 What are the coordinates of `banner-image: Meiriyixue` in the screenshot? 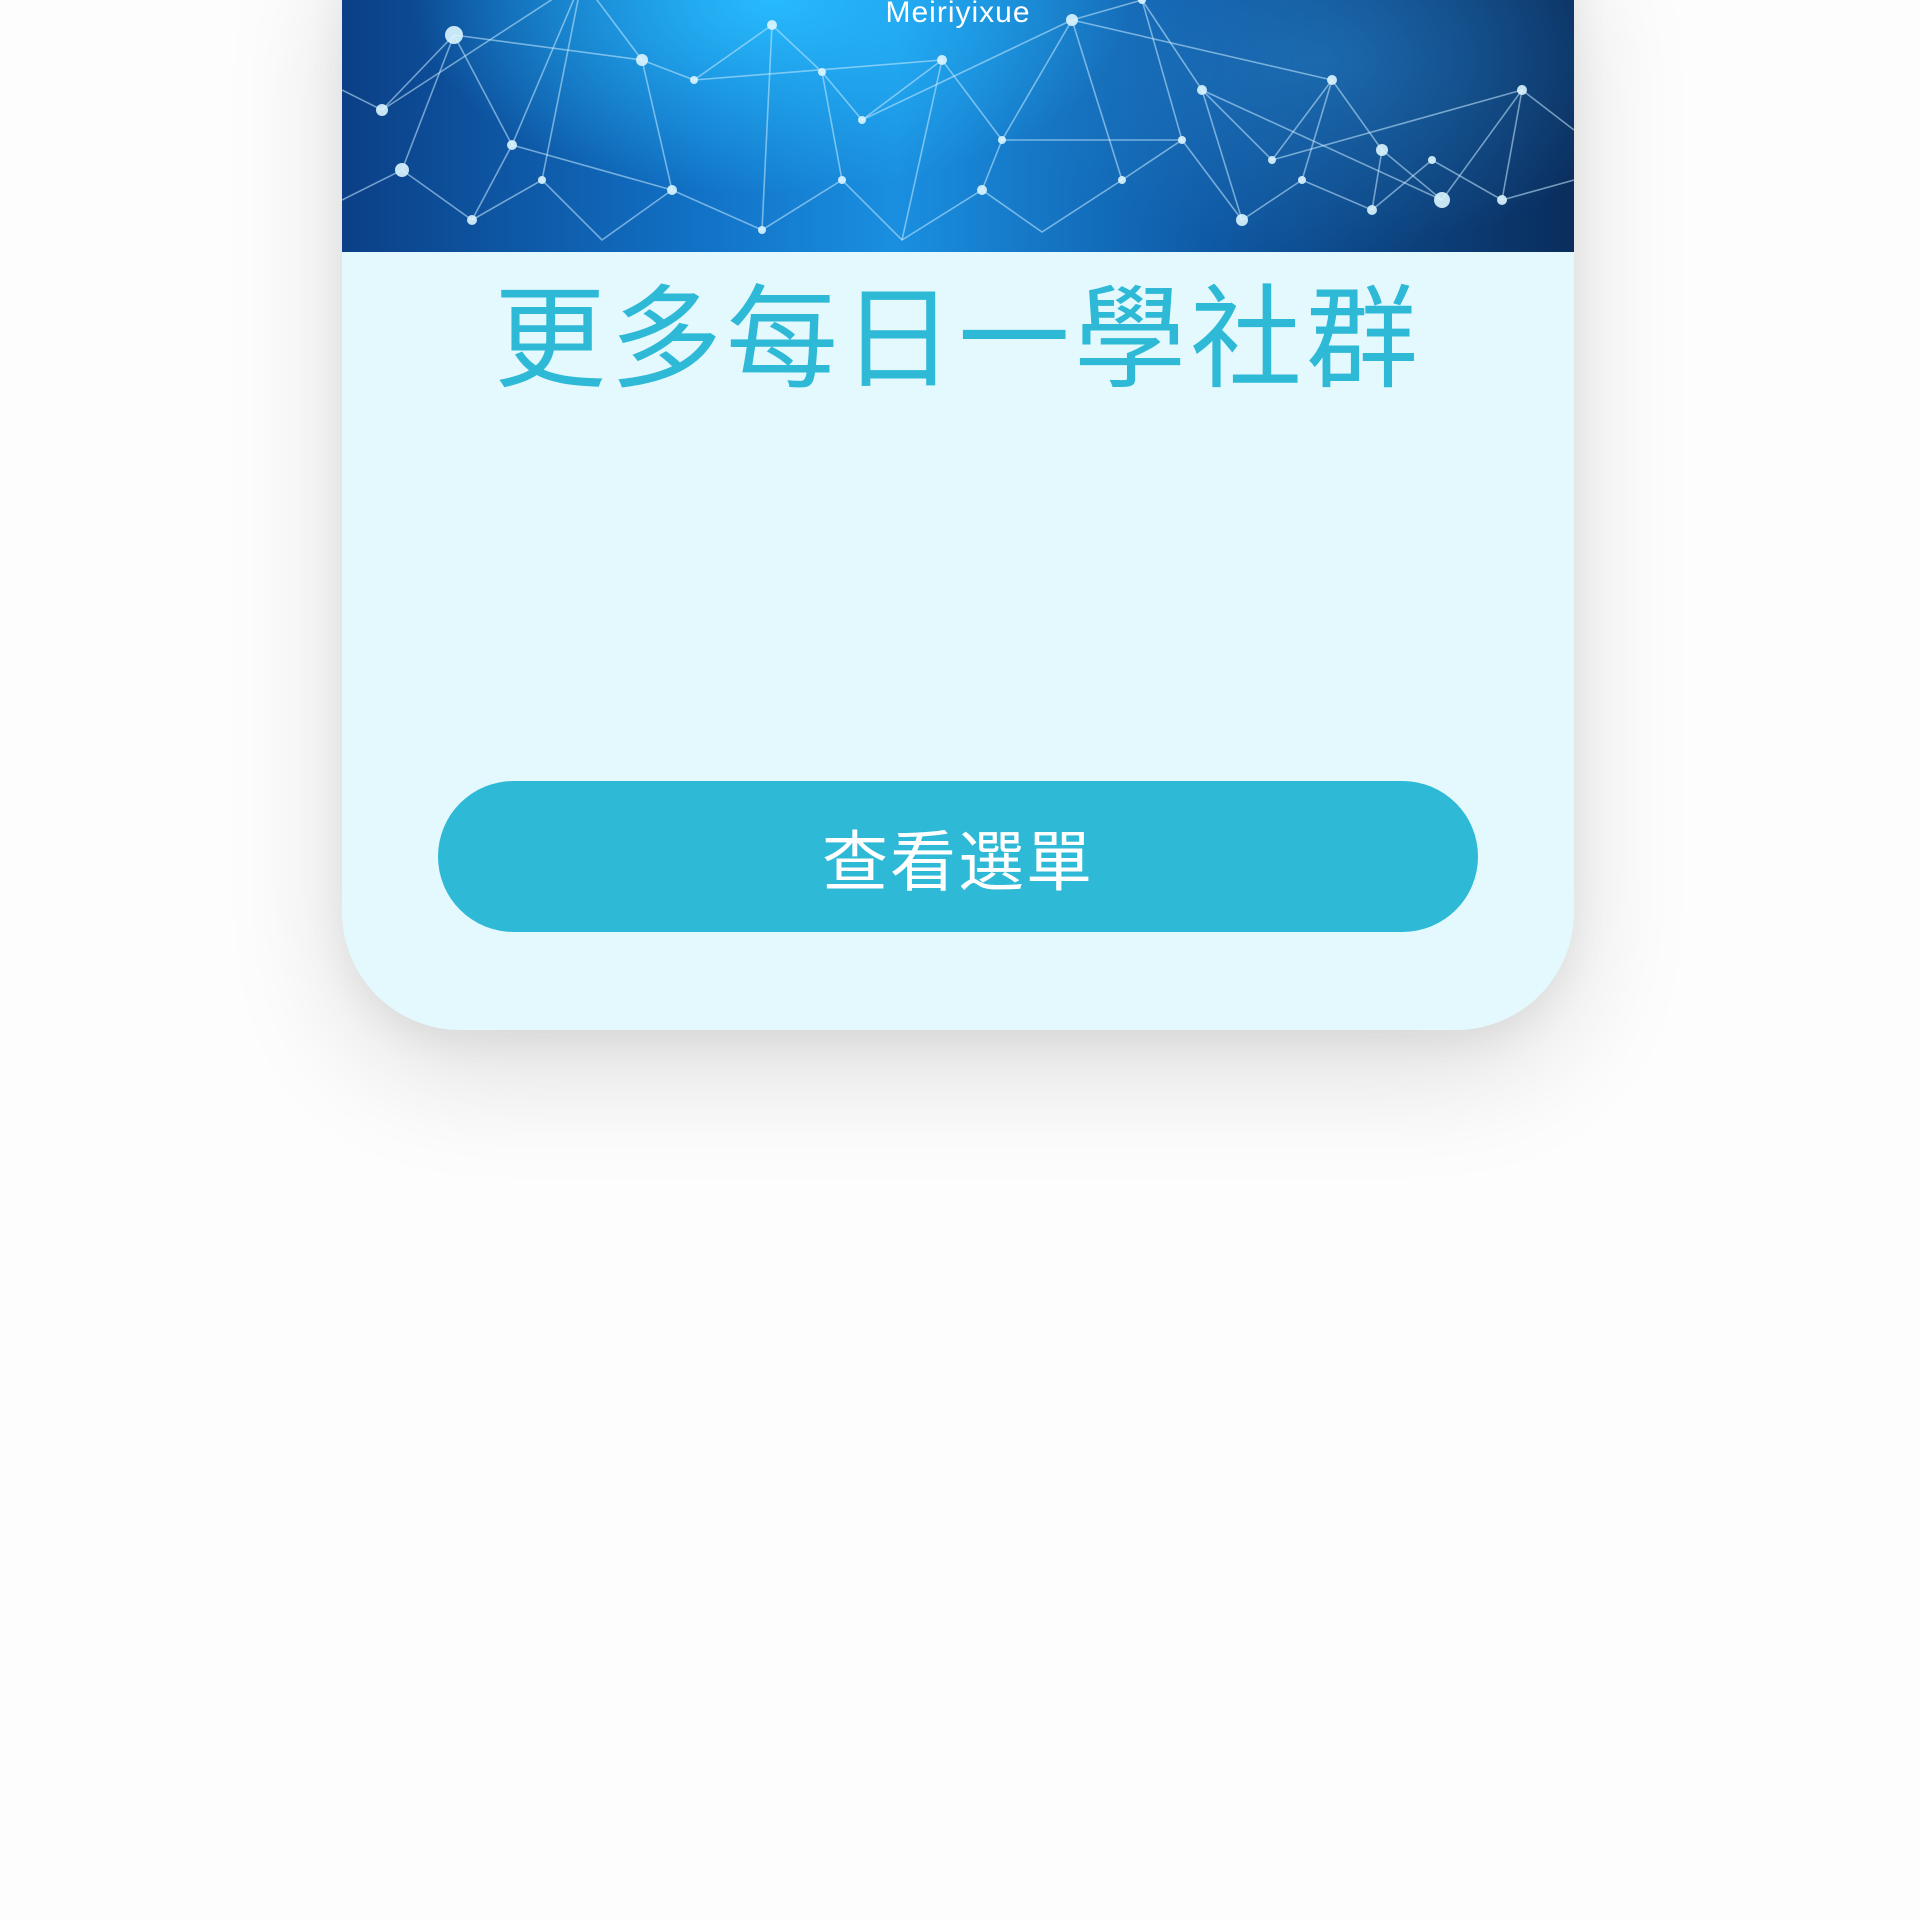 It's located at (958, 126).